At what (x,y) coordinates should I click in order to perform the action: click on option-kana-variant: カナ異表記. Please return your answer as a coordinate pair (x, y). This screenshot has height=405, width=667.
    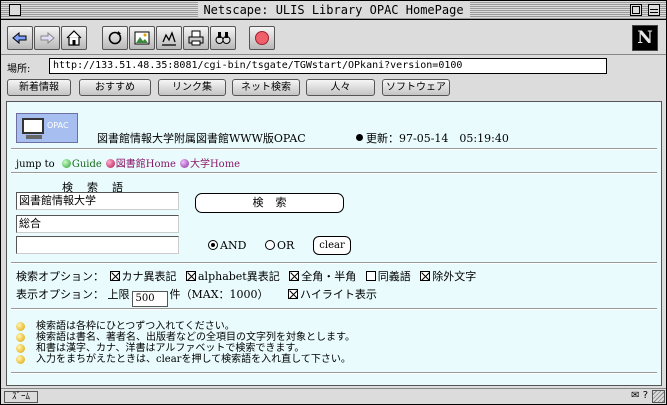
    Looking at the image, I should click on (142, 276).